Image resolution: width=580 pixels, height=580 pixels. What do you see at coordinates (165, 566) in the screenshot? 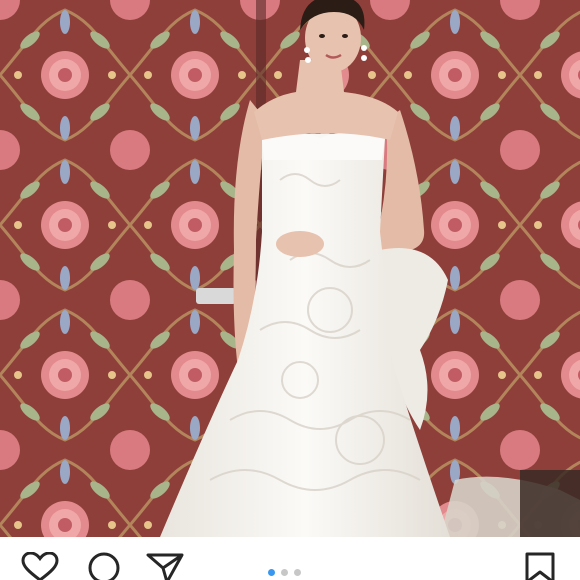
I see `share-icon` at bounding box center [165, 566].